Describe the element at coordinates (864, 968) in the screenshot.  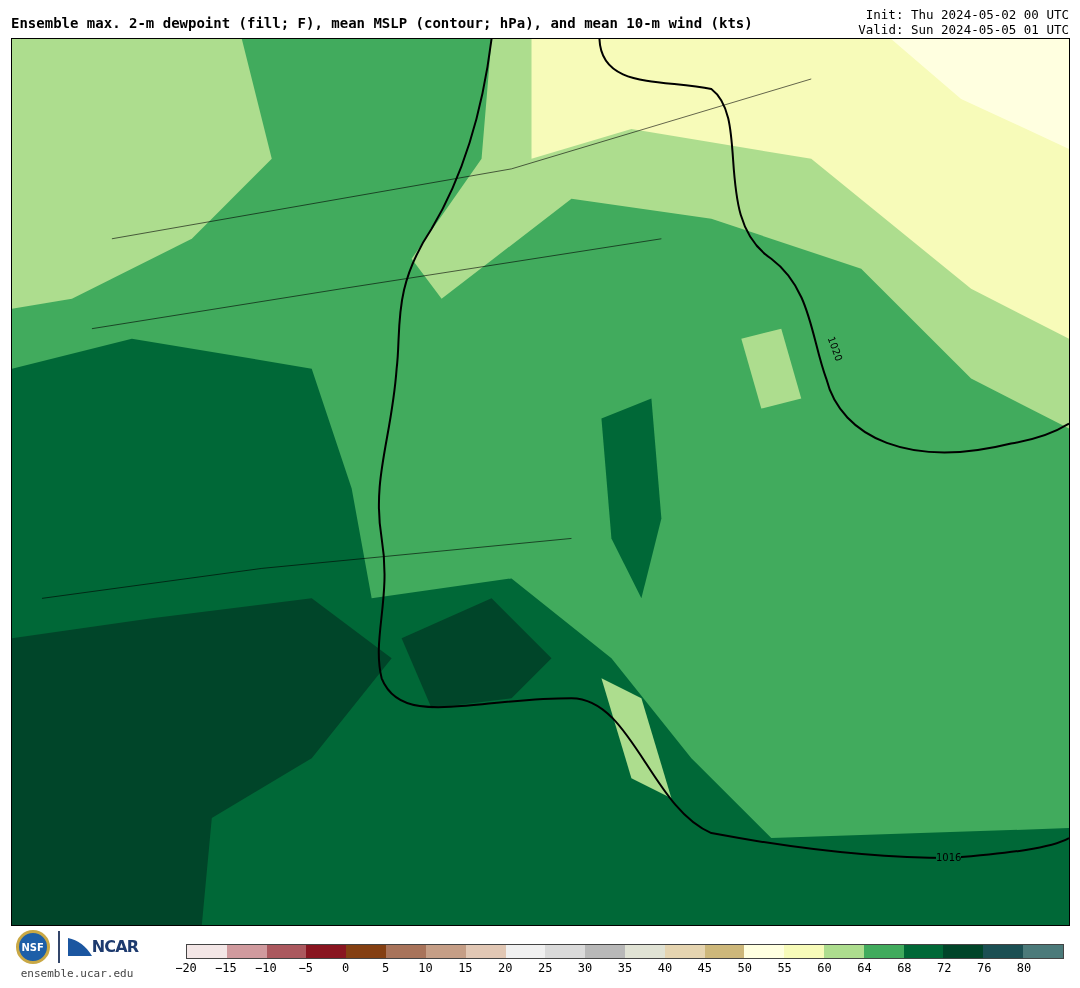
I see `colorbar-tick-label: 64` at that location.